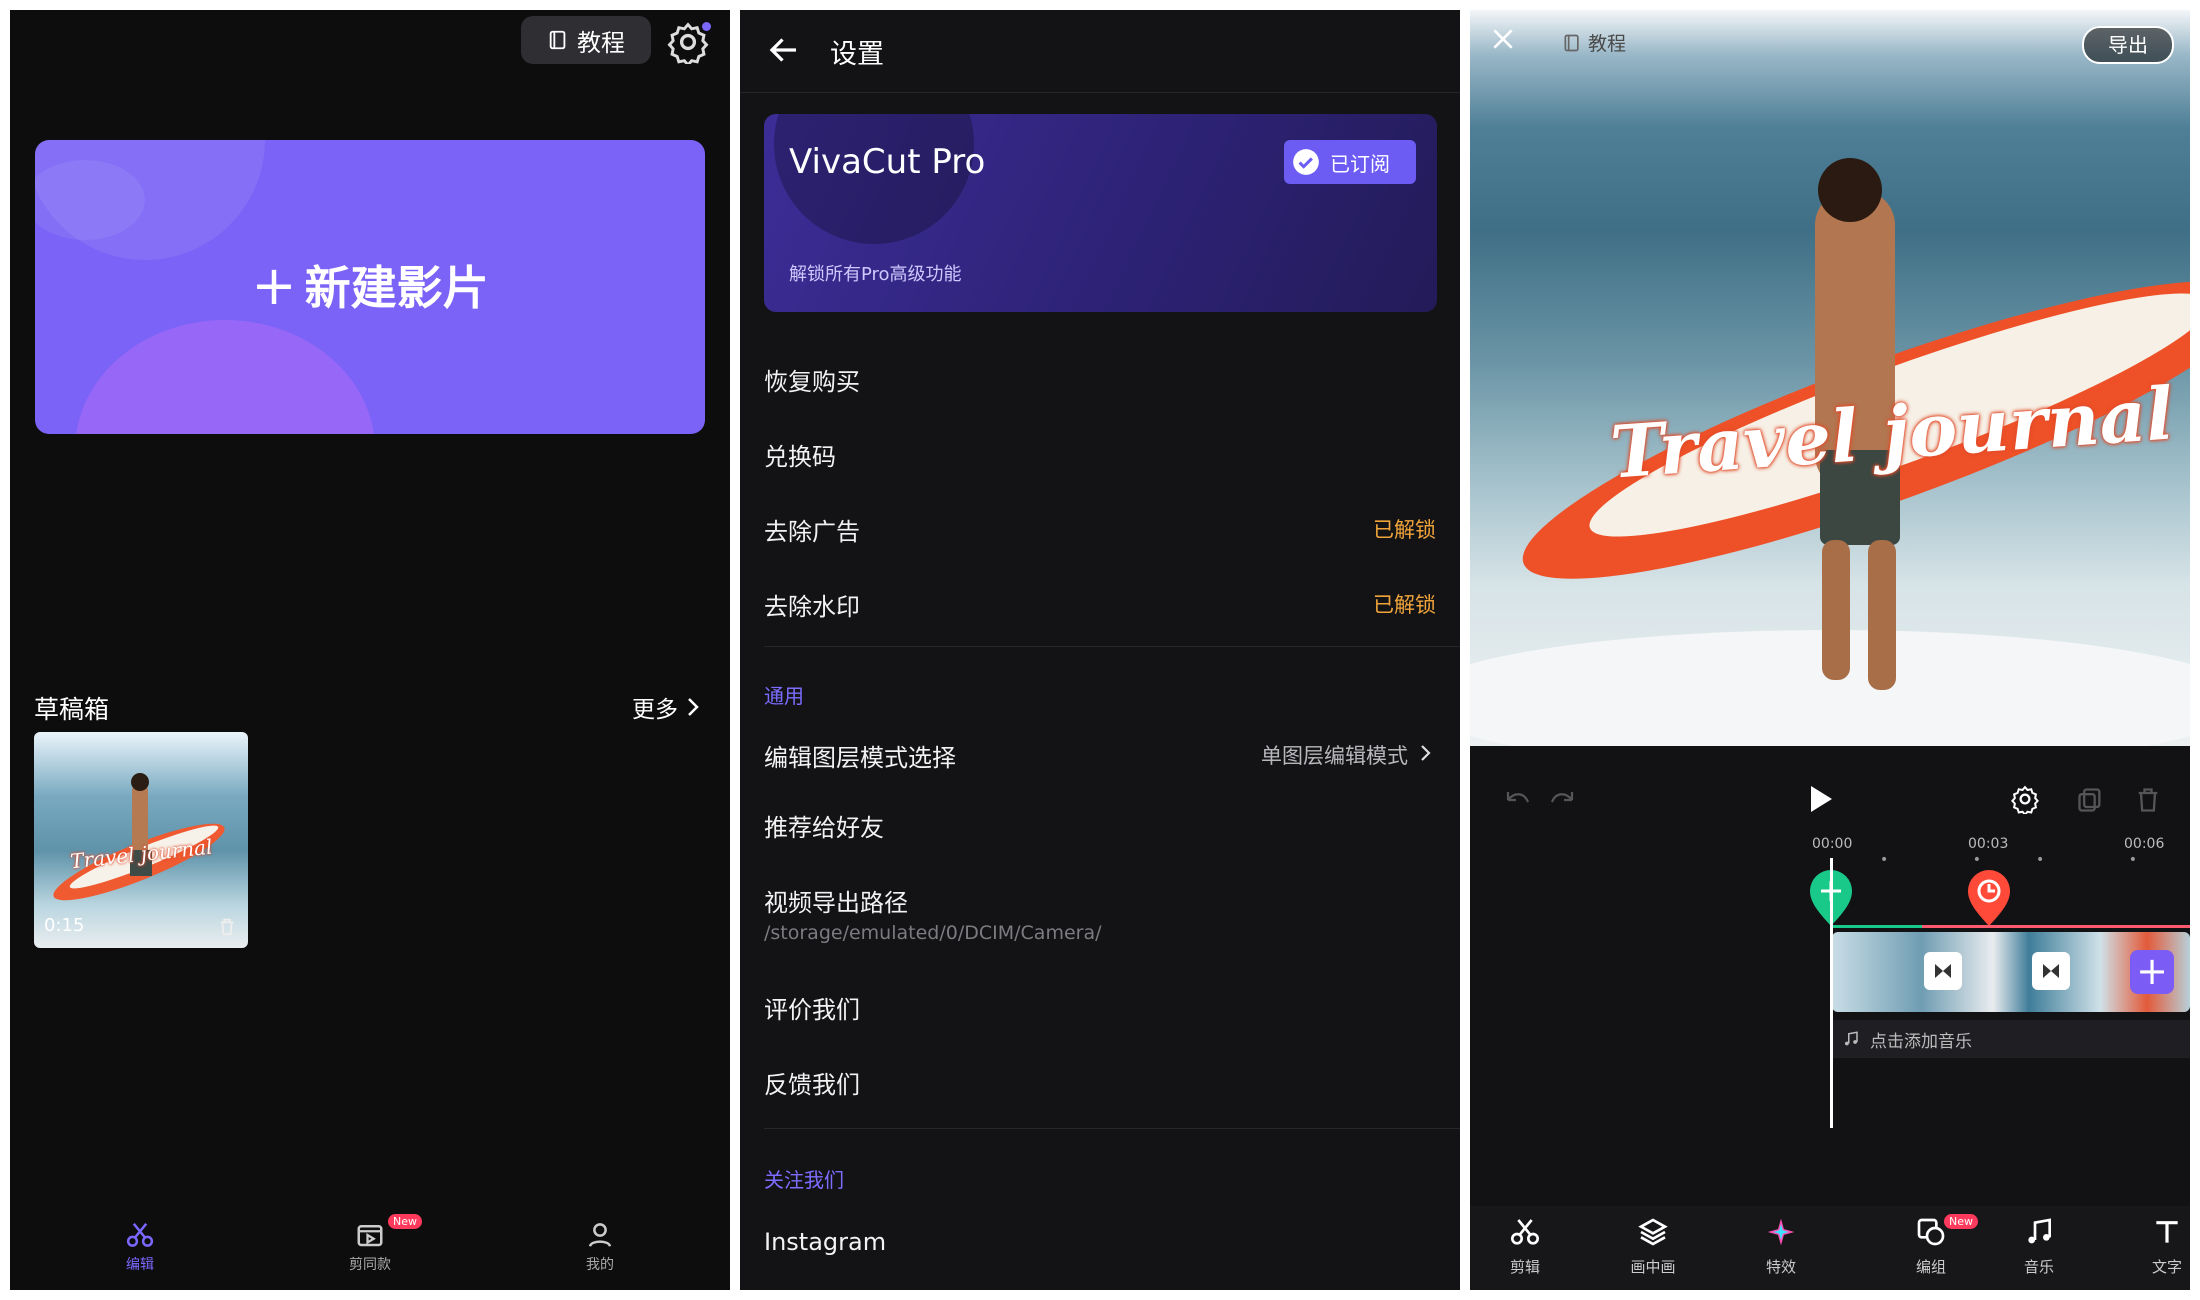  What do you see at coordinates (1653, 1267) in the screenshot?
I see `tool-label: 画中画` at bounding box center [1653, 1267].